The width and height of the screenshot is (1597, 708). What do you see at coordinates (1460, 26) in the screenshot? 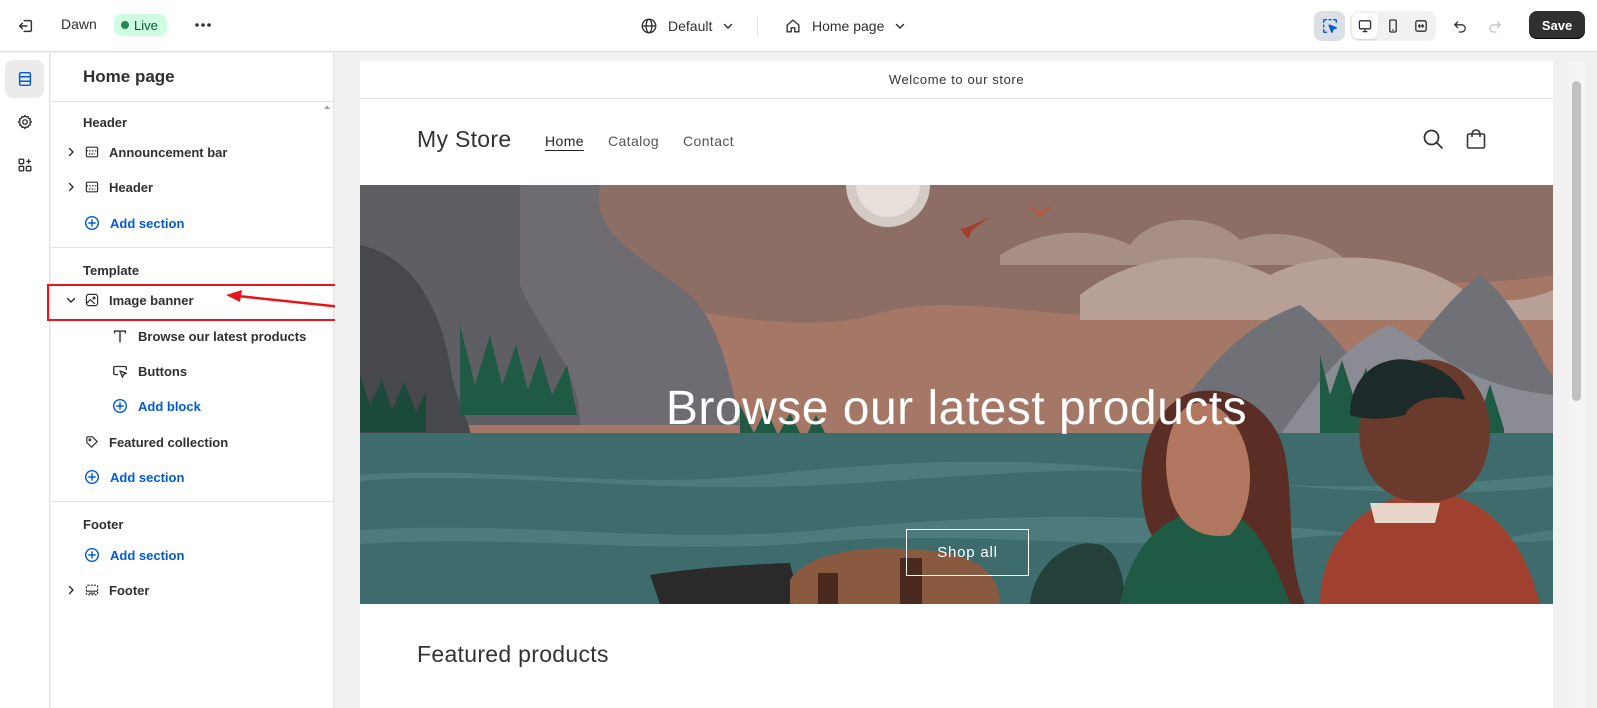
I see `undo-icon` at bounding box center [1460, 26].